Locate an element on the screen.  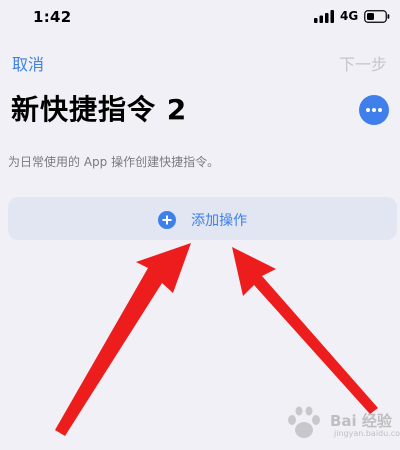
watermark-text: Bai 经验 is located at coordinates (361, 421).